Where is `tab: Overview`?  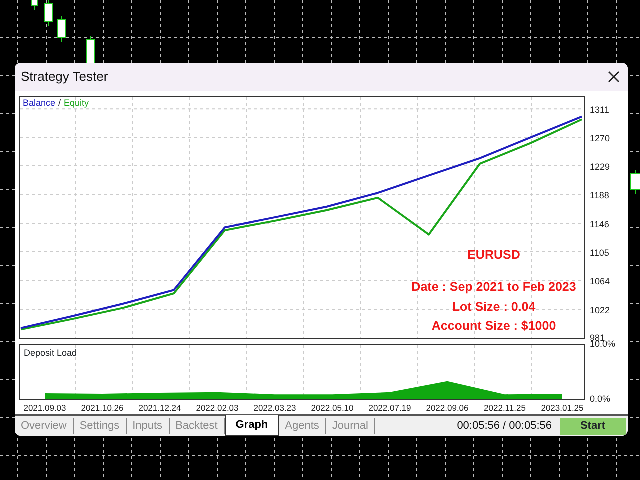
tab: Overview is located at coordinates (44, 426).